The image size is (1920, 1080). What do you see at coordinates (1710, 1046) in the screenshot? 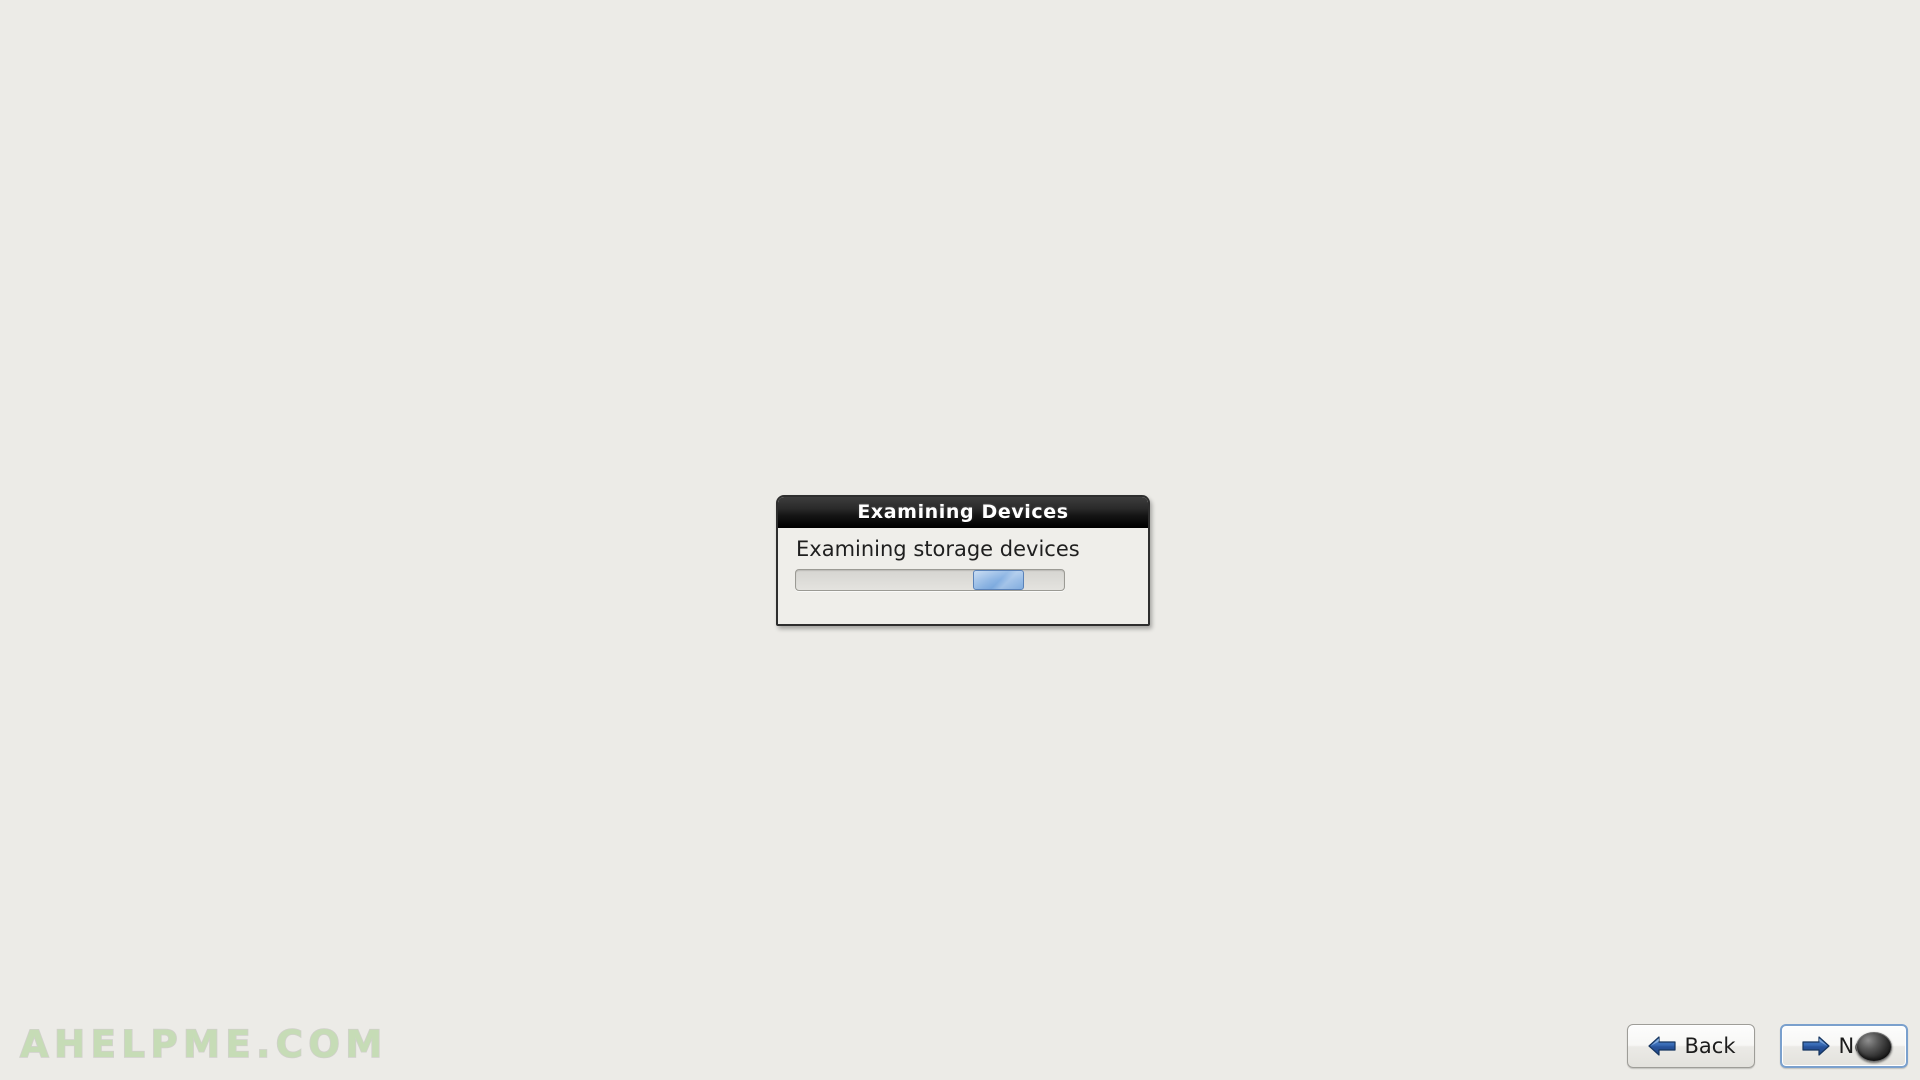
I see `back-button-label: Back` at bounding box center [1710, 1046].